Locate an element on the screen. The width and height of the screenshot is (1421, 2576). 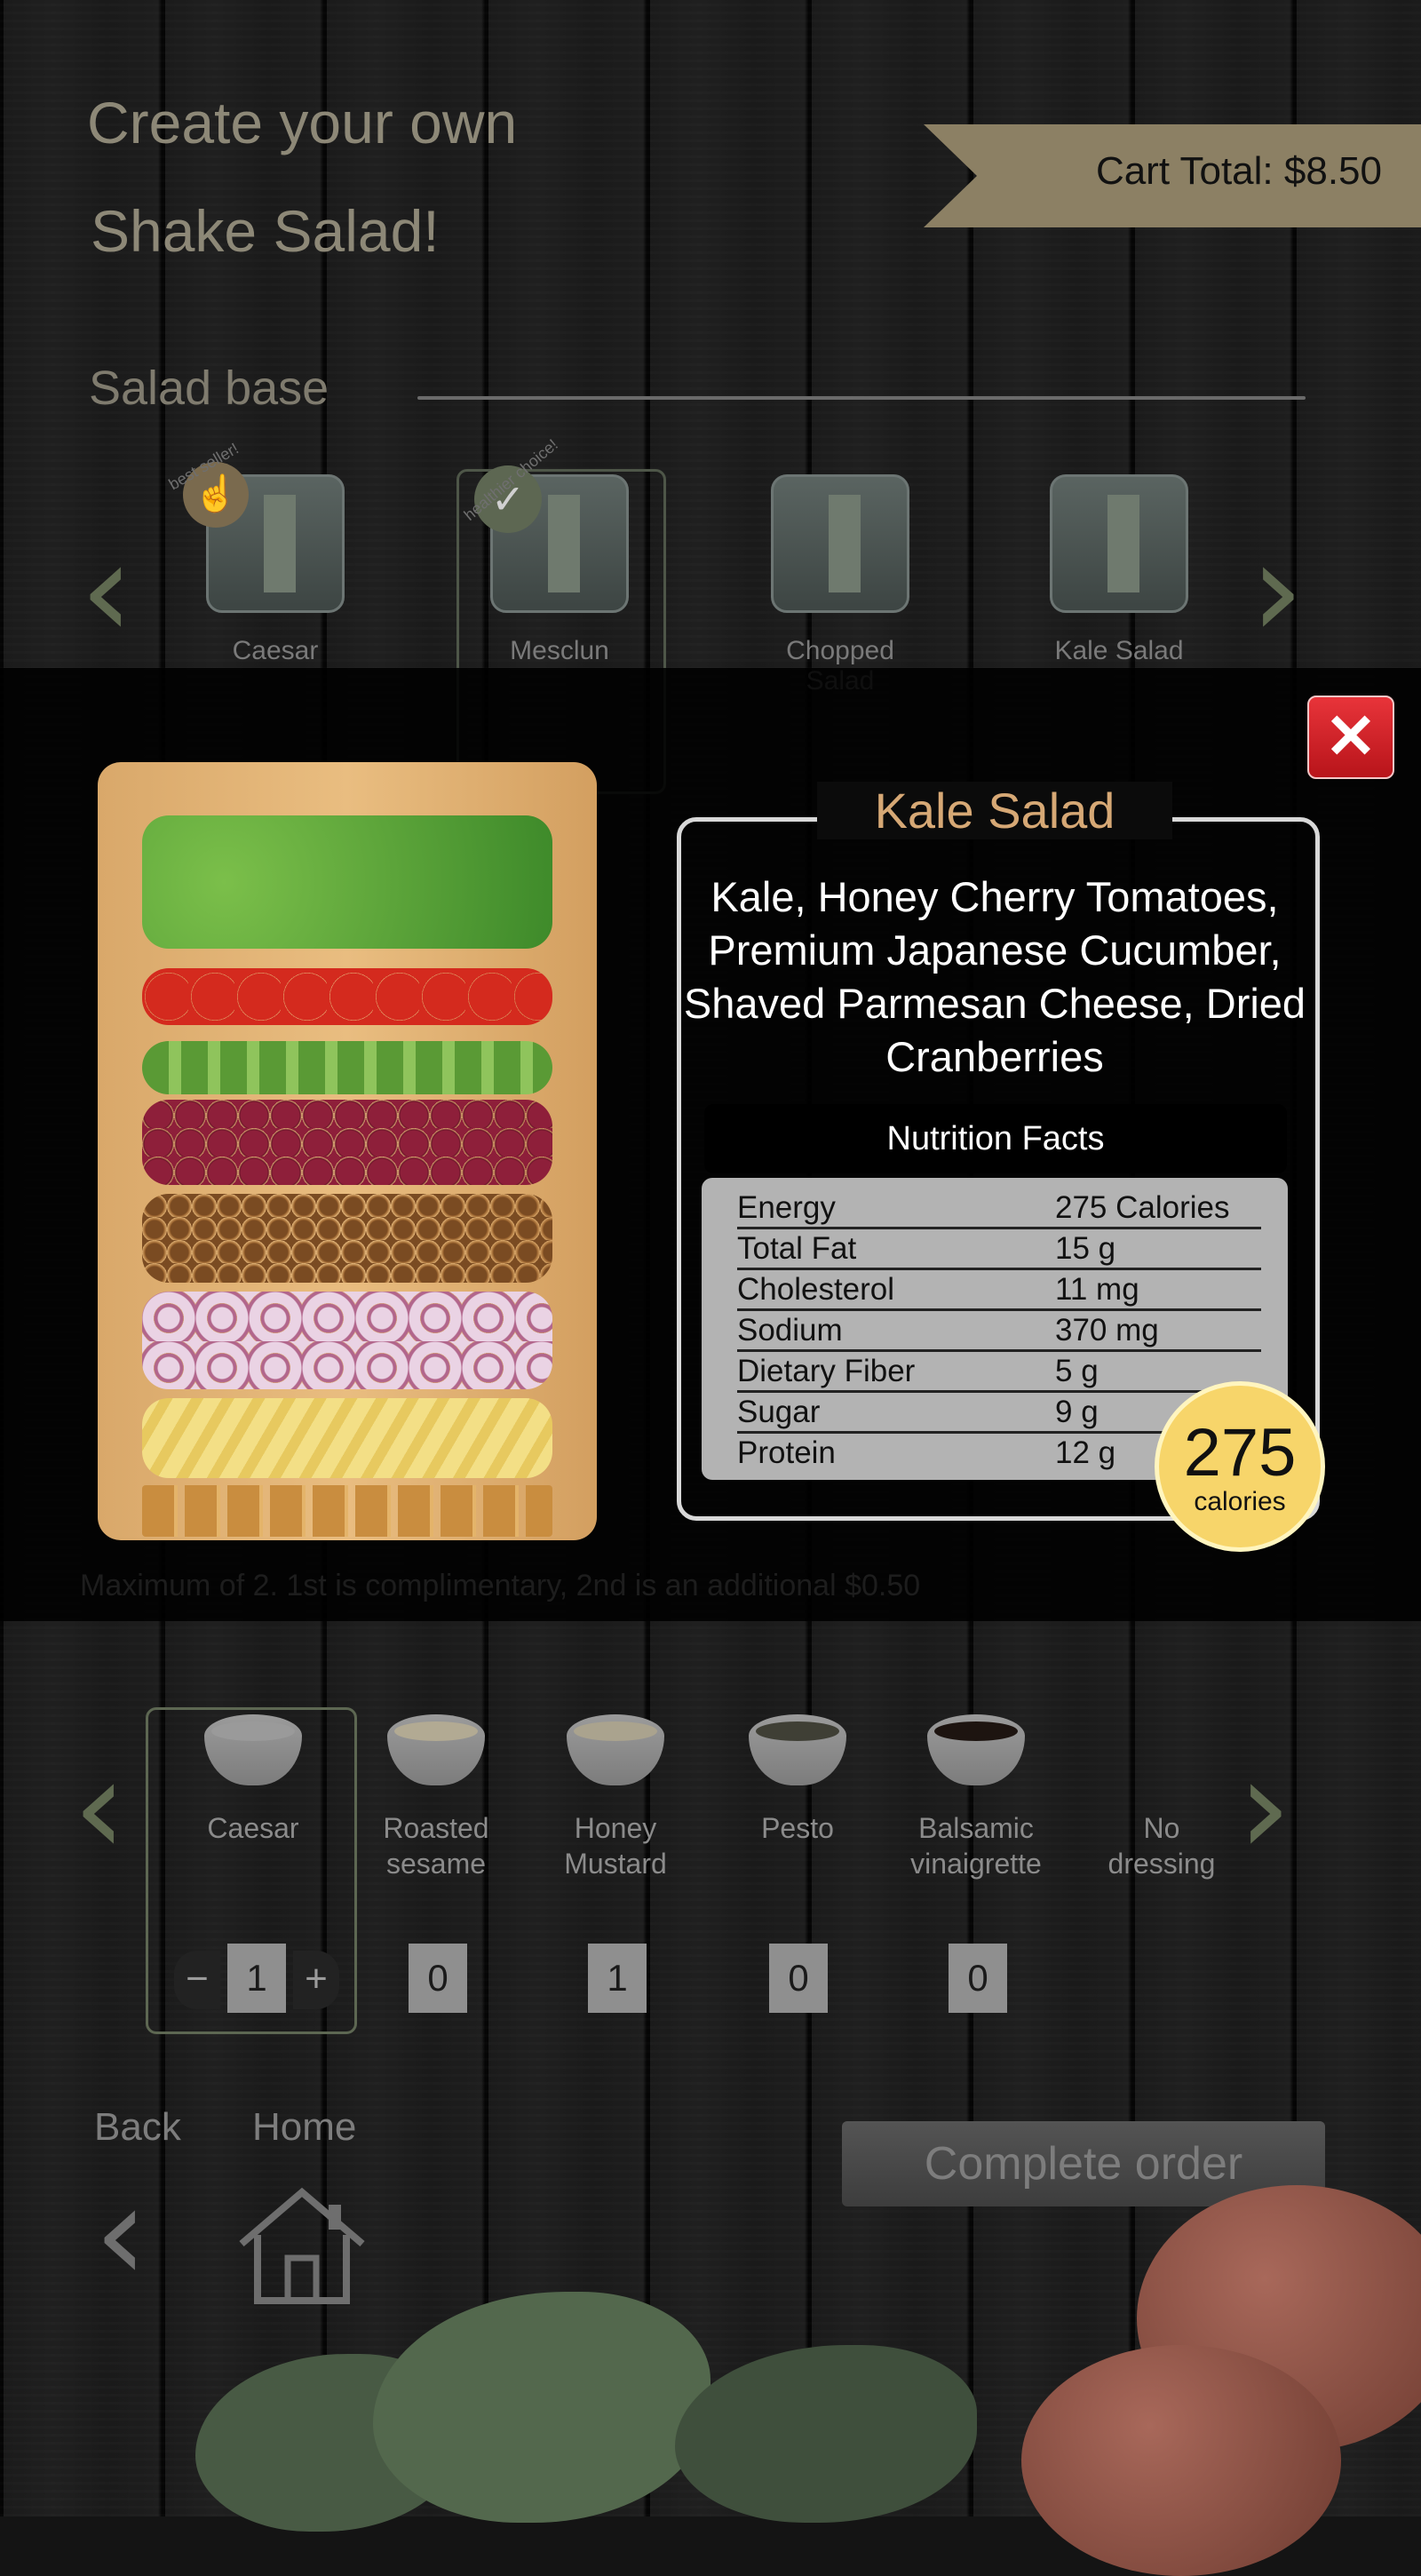
dressing-item-caesar: Caesar is located at coordinates (253, 1780).